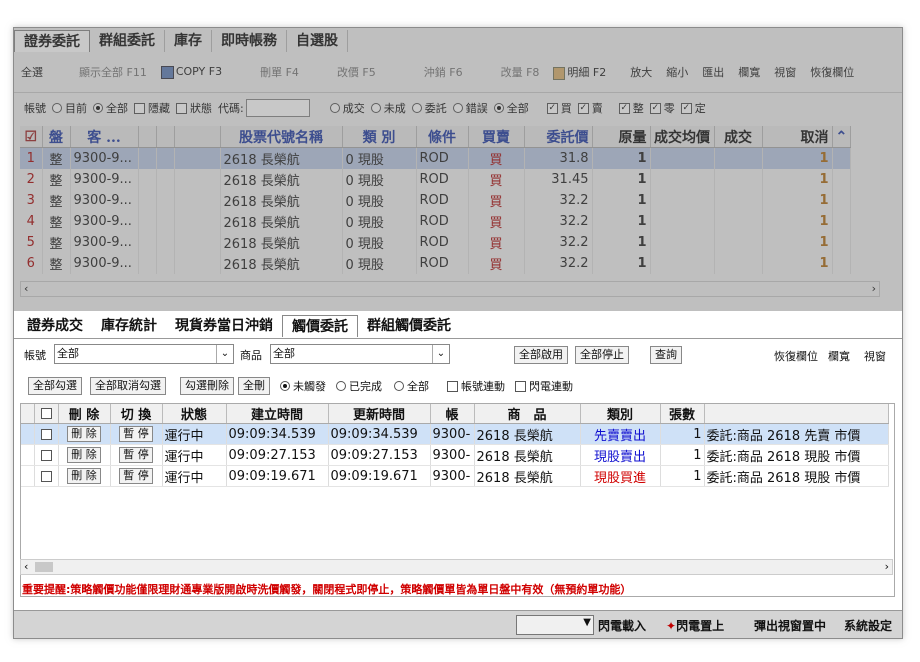  Describe the element at coordinates (602, 355) in the screenshot. I see `stop-all-button: 全部停止` at that location.